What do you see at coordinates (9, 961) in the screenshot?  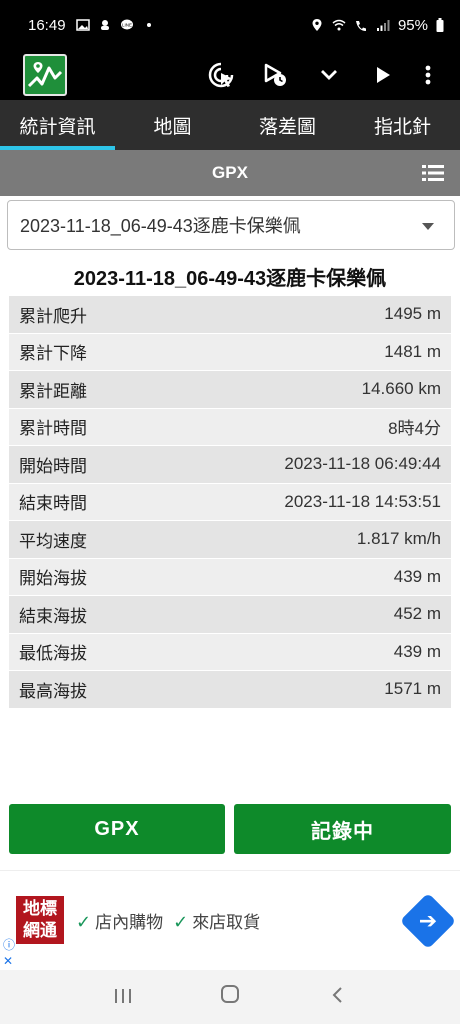 I see `ad-close-icon: ✕` at bounding box center [9, 961].